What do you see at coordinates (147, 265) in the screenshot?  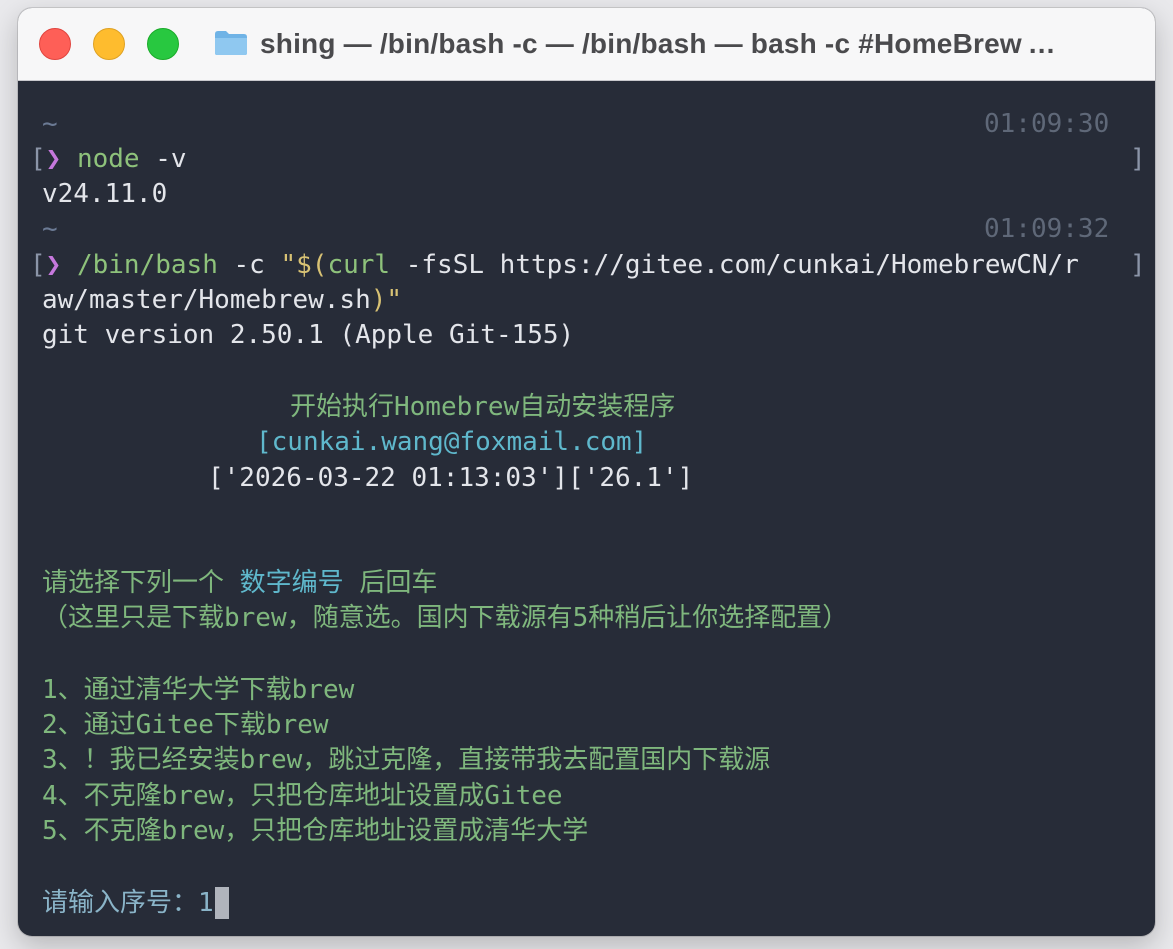 I see `command-name: /bin/bash` at bounding box center [147, 265].